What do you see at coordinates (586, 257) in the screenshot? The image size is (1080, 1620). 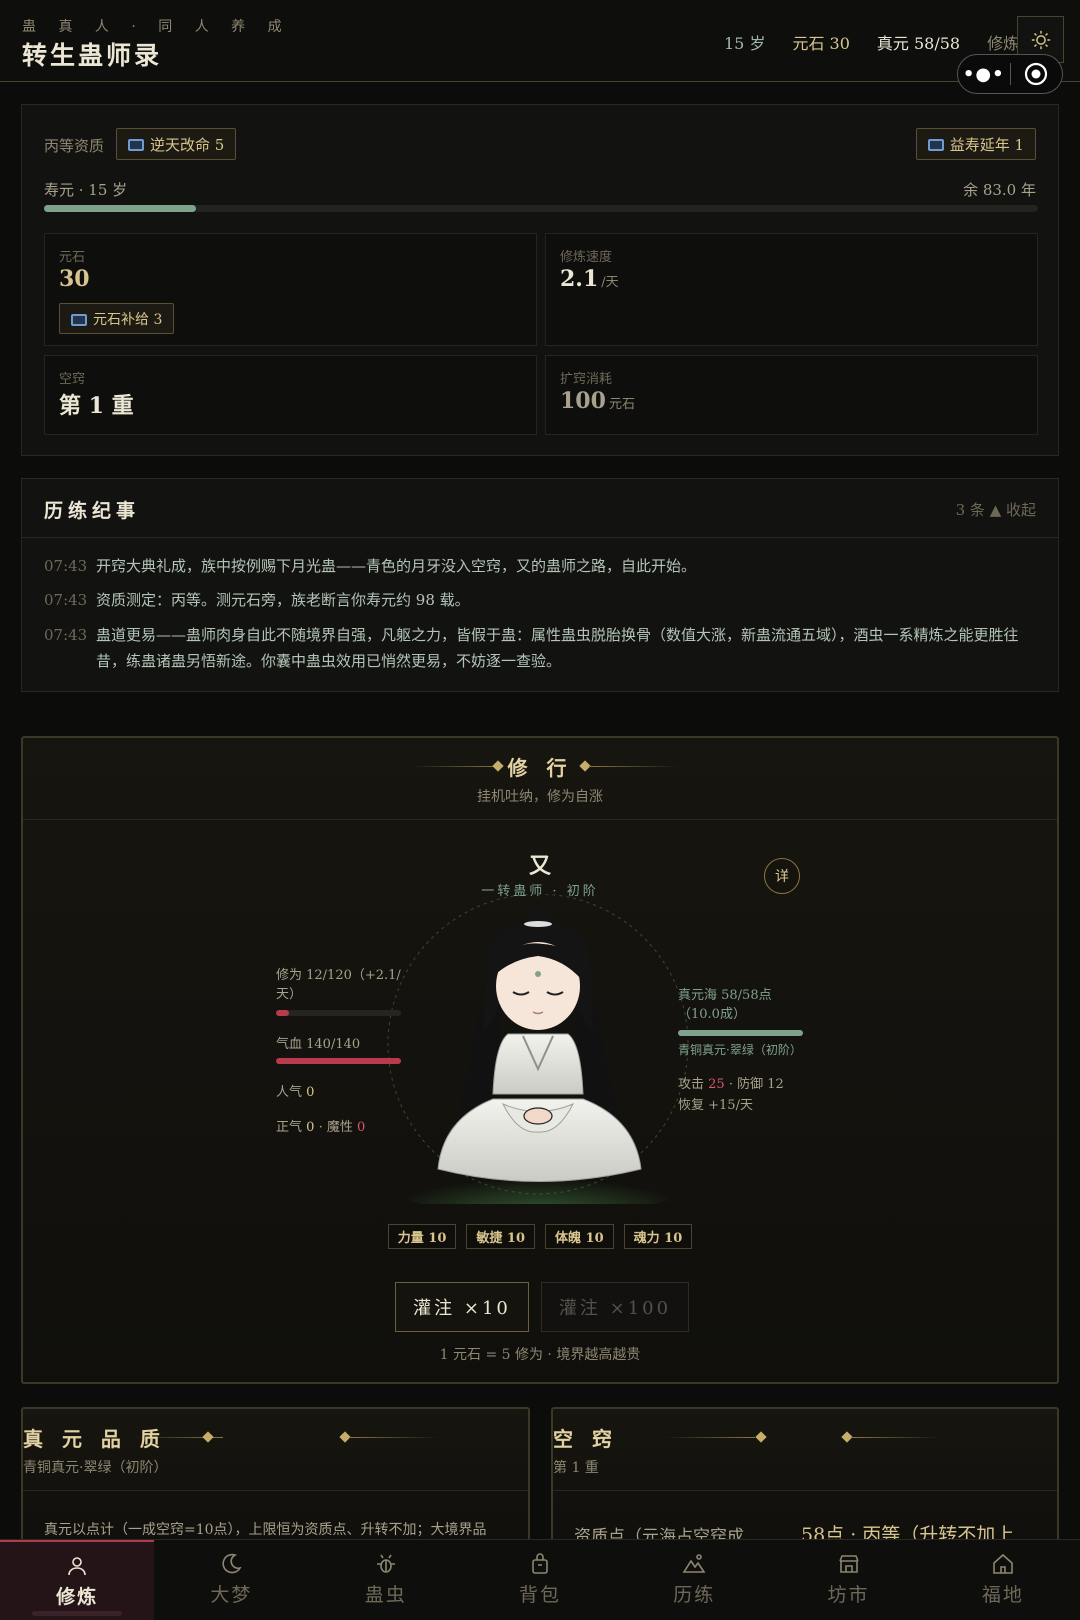 I see `speed-card-label: 修炼速度` at bounding box center [586, 257].